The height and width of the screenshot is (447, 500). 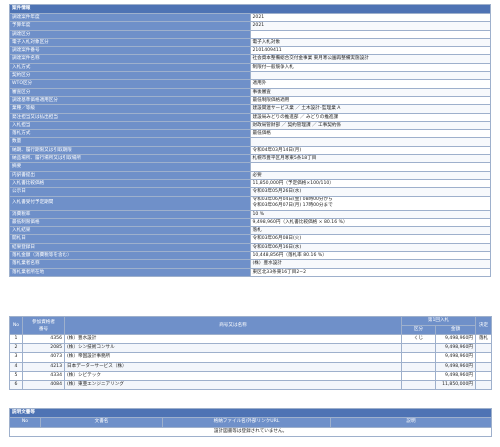 I want to click on col-no-header: No, so click(x=16, y=325).